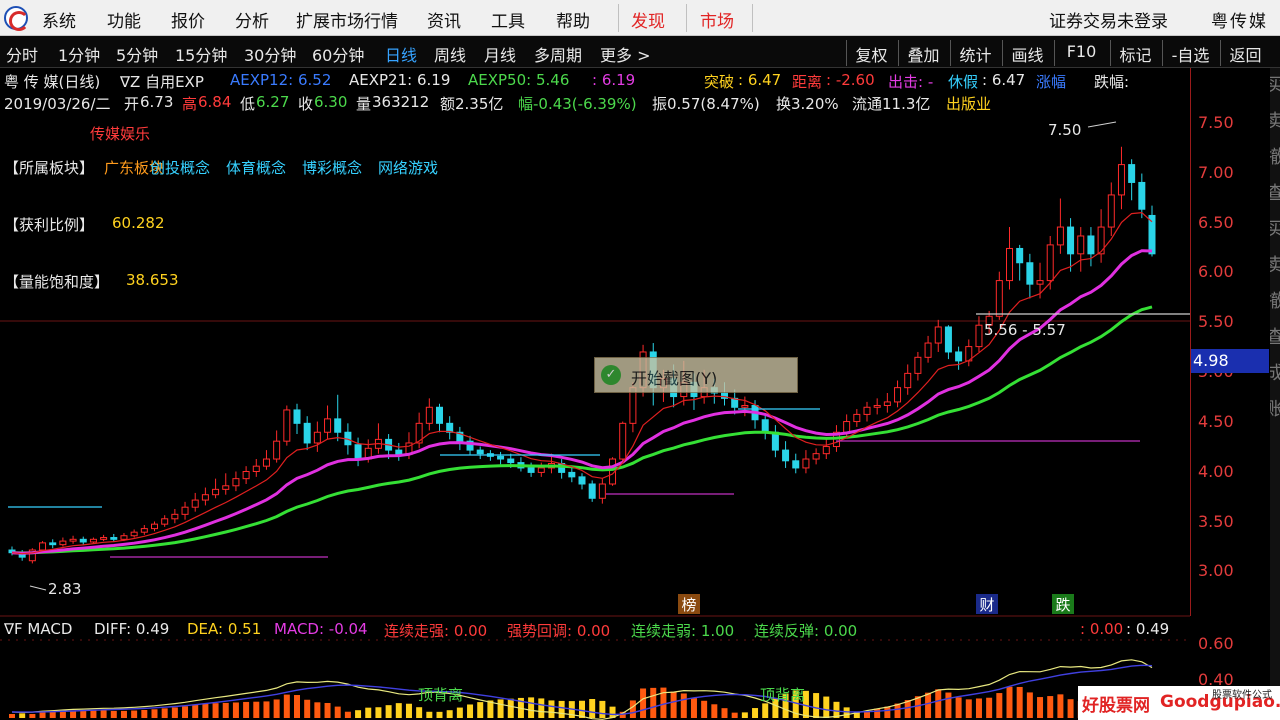 Image resolution: width=1280 pixels, height=720 pixels. Describe the element at coordinates (689, 604) in the screenshot. I see `ranking-badge: 榜` at that location.